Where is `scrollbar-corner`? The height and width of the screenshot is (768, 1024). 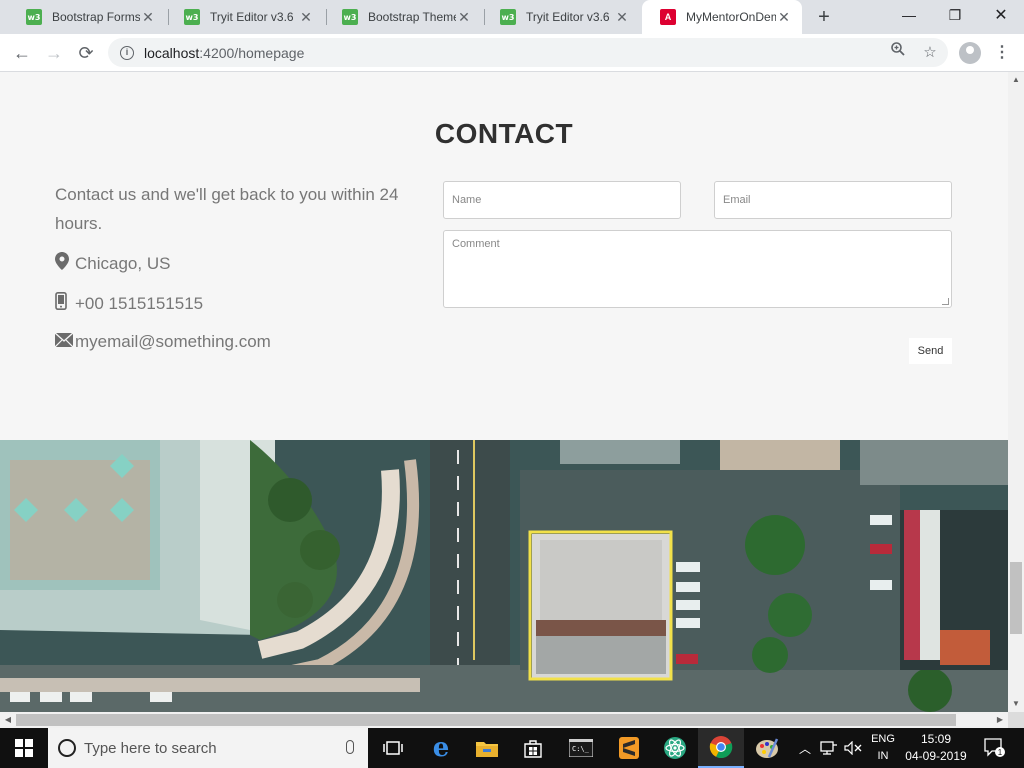 scrollbar-corner is located at coordinates (1016, 720).